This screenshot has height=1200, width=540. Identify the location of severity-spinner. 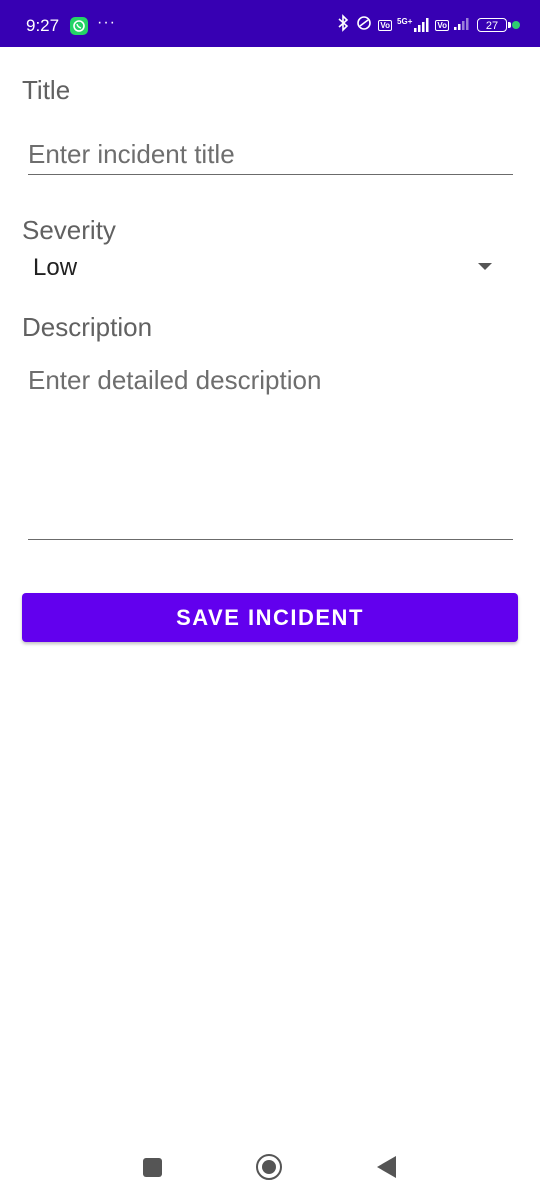
(267, 268).